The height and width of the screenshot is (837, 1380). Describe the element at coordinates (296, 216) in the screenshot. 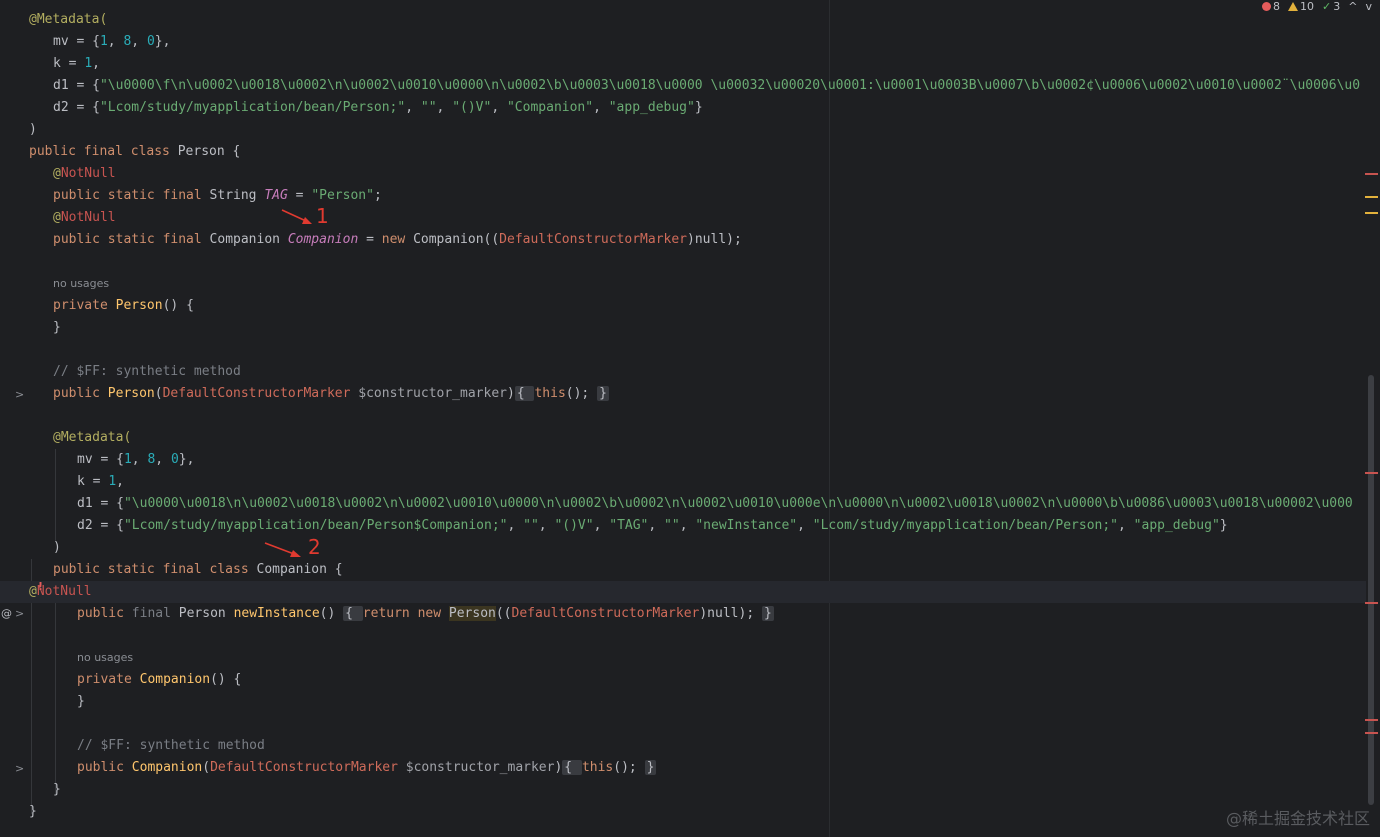

I see `arrow-1-icon` at that location.